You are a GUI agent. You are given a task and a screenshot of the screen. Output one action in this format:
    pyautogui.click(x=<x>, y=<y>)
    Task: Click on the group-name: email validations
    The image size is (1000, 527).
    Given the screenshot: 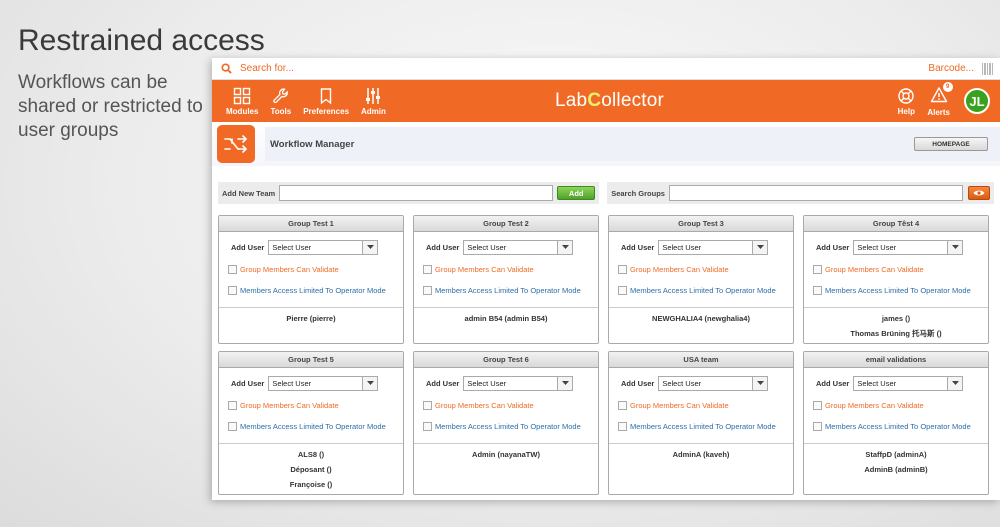 What is the action you would take?
    pyautogui.click(x=896, y=360)
    